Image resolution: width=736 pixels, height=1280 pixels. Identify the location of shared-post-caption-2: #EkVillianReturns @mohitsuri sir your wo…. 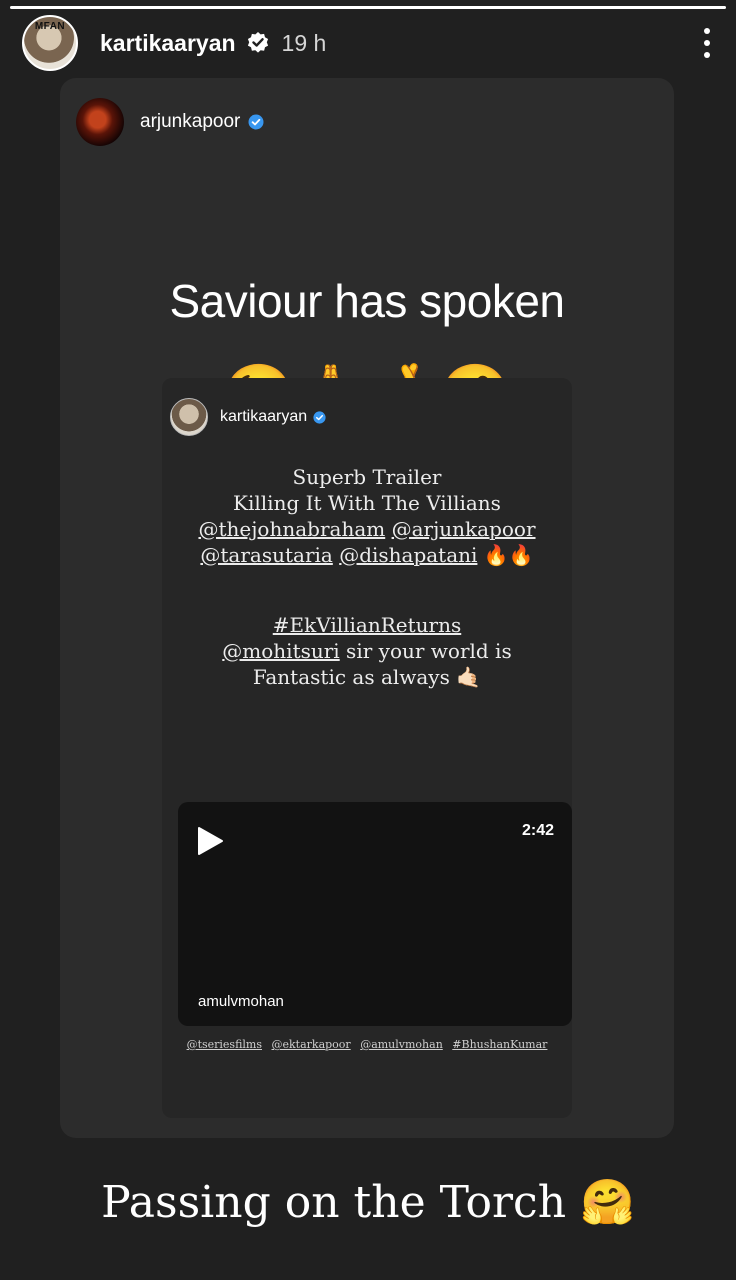
(367, 651).